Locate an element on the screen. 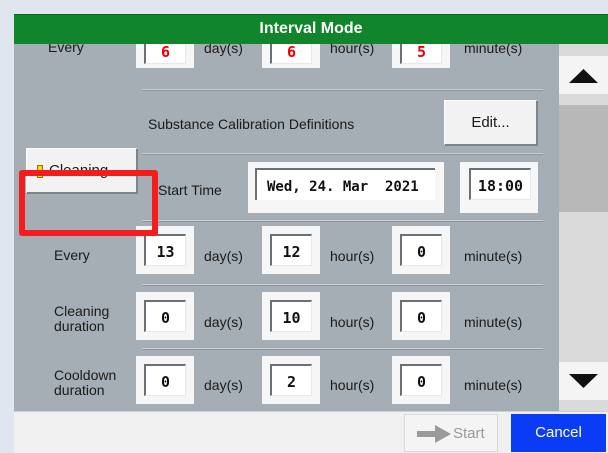  scroll-up-button is located at coordinates (583, 75).